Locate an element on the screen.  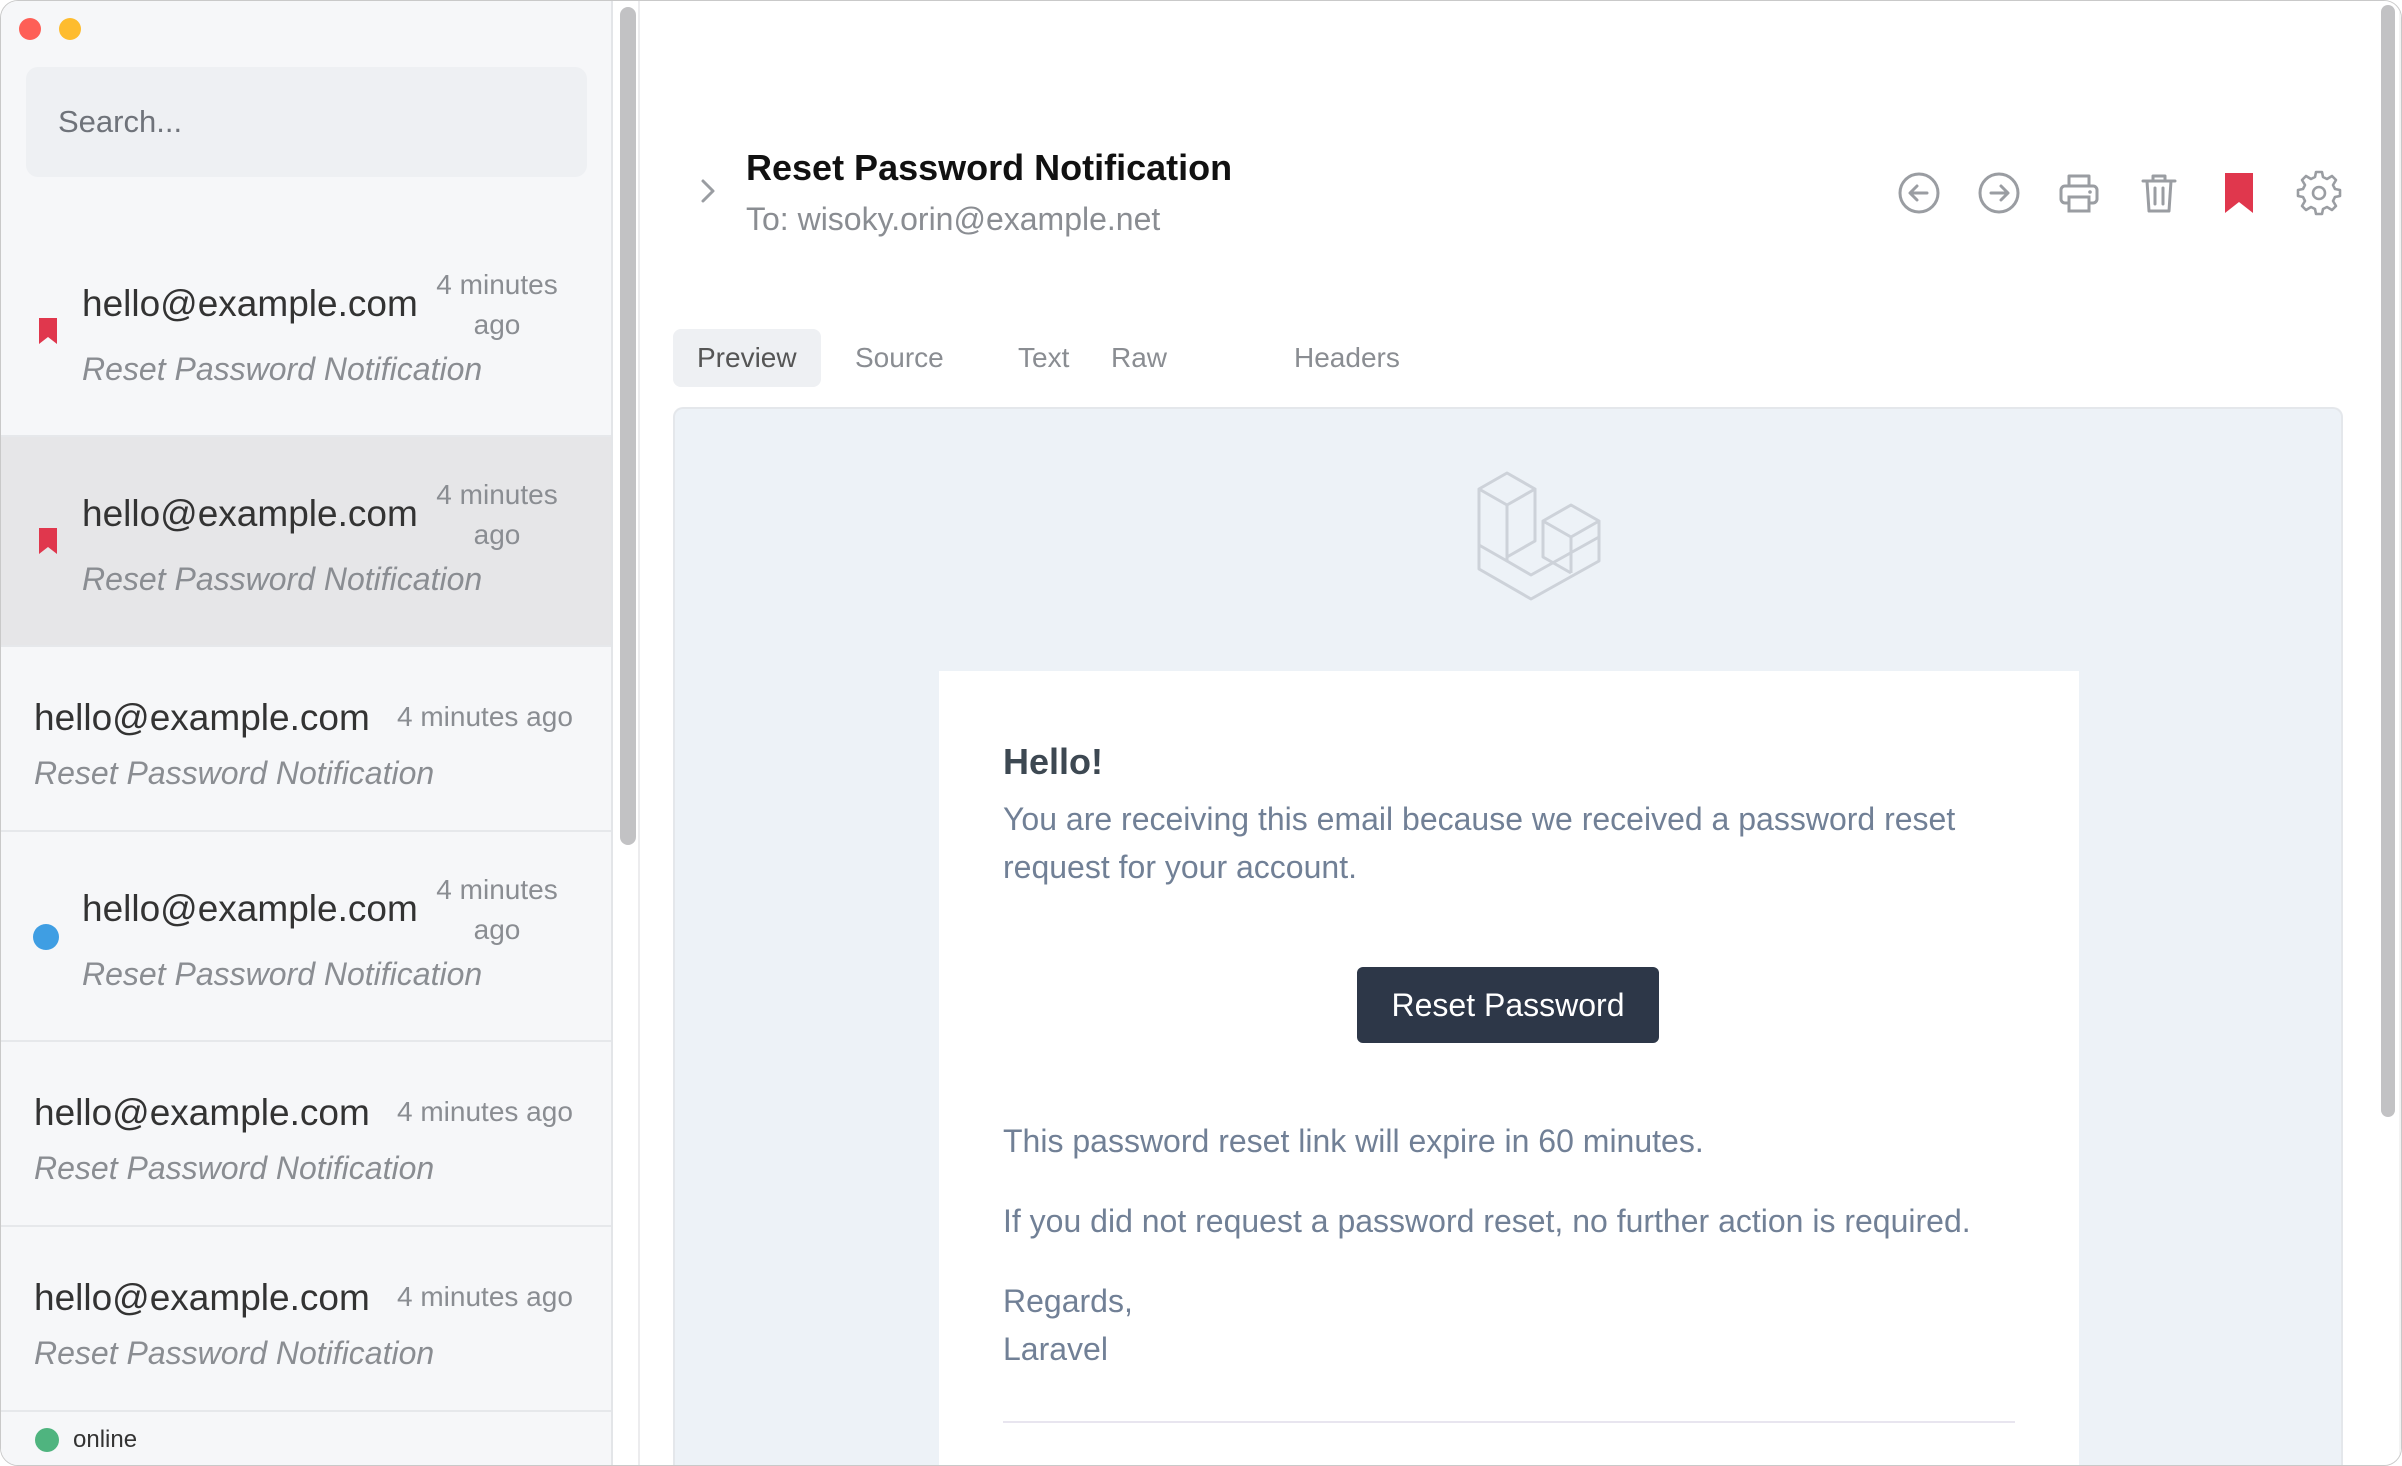
online-status-icon is located at coordinates (47, 1440).